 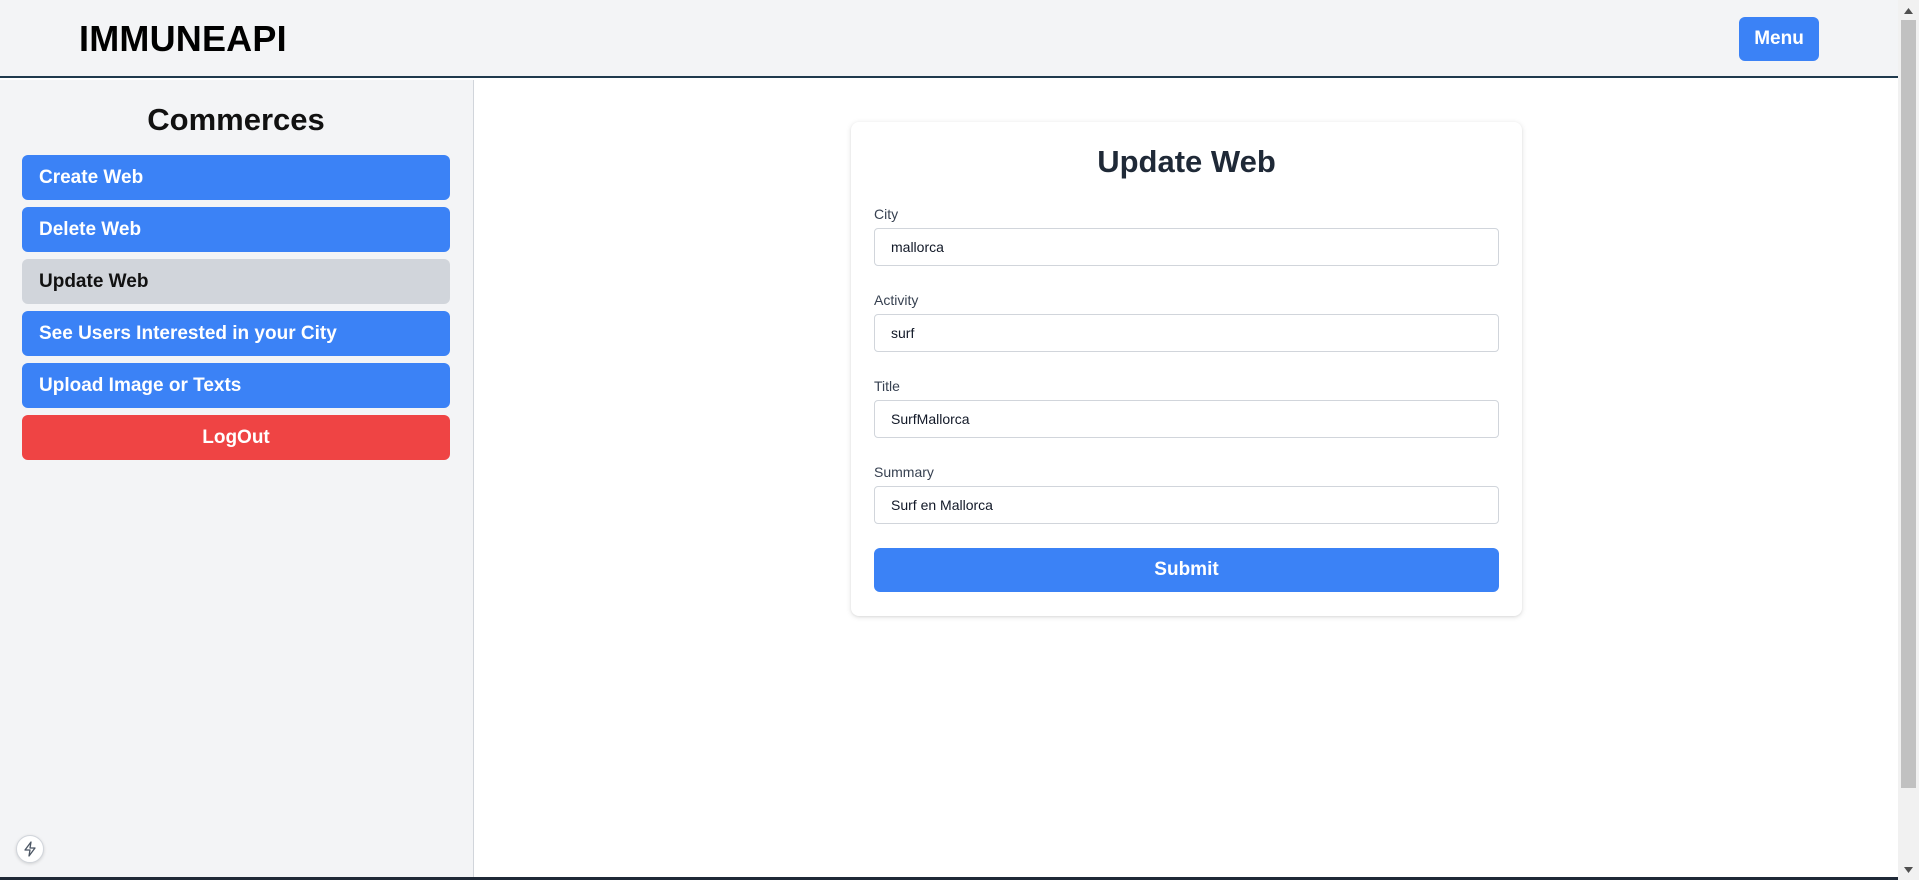 I want to click on scroll-up-arrow-icon, so click(x=1908, y=10).